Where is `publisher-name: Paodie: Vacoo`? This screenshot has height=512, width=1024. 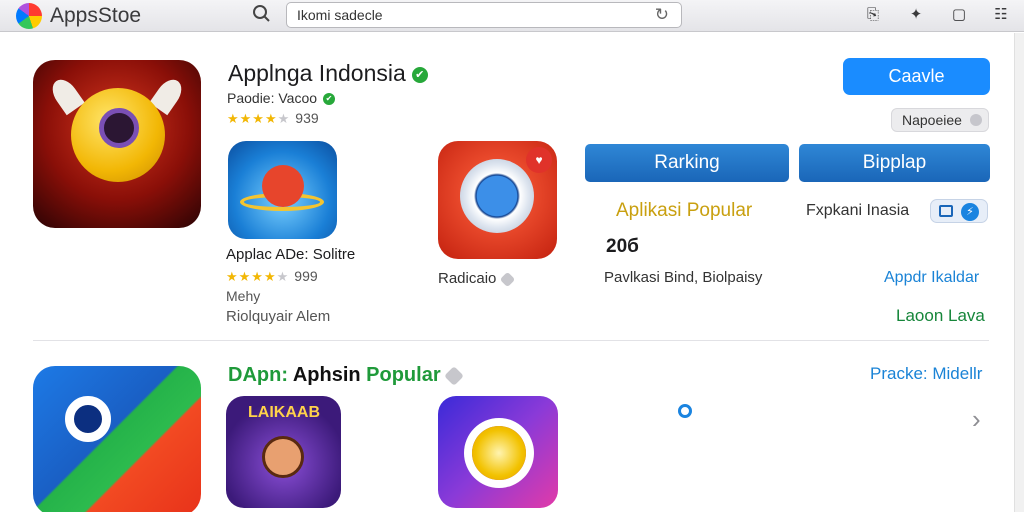 publisher-name: Paodie: Vacoo is located at coordinates (272, 98).